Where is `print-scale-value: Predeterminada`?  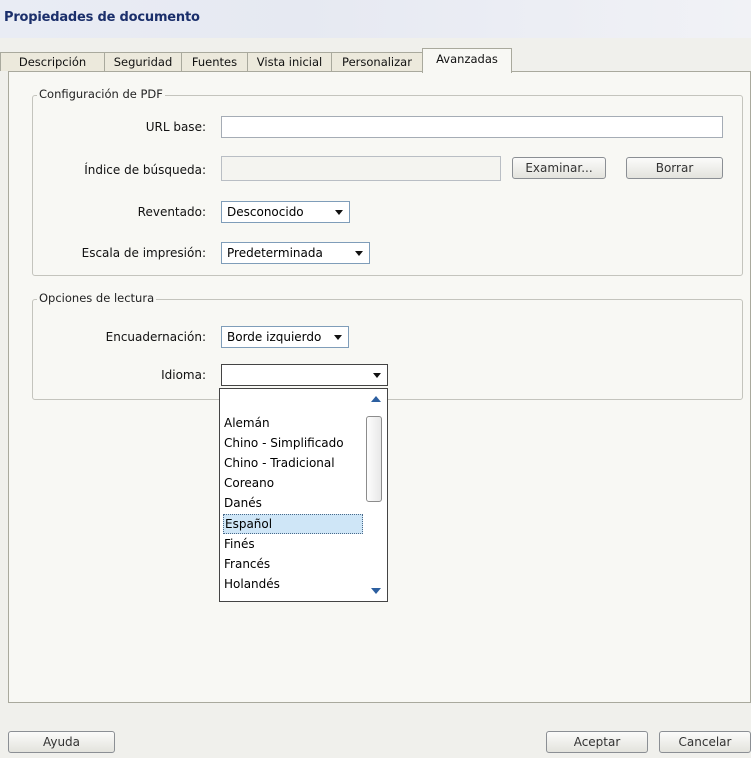 print-scale-value: Predeterminada is located at coordinates (275, 253).